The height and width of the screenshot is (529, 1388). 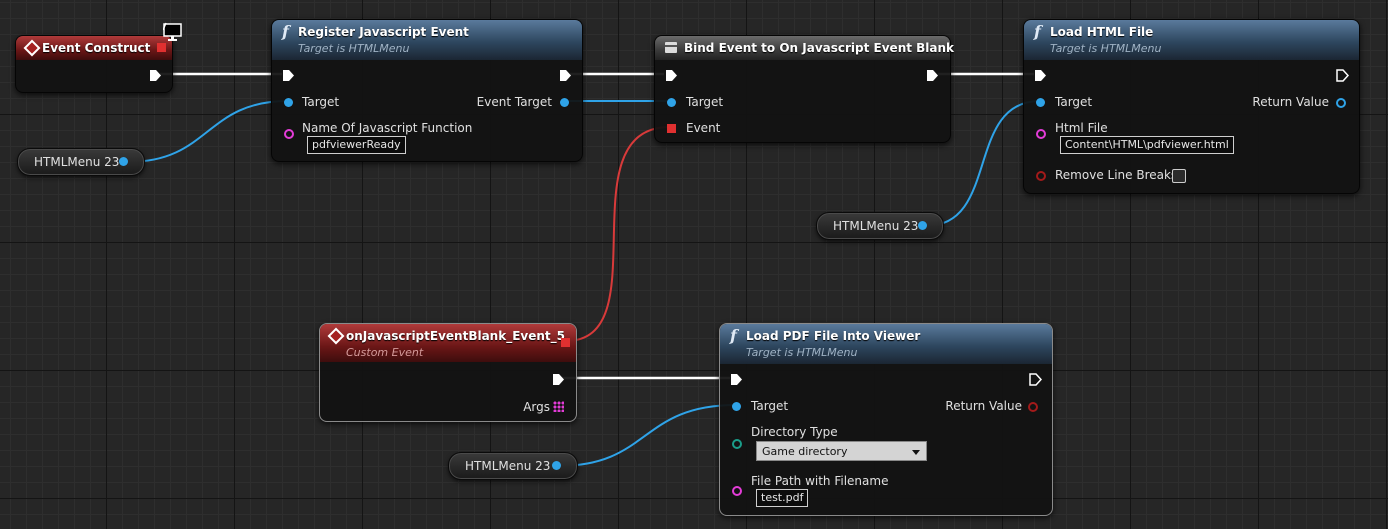 What do you see at coordinates (558, 406) in the screenshot?
I see `args-pin` at bounding box center [558, 406].